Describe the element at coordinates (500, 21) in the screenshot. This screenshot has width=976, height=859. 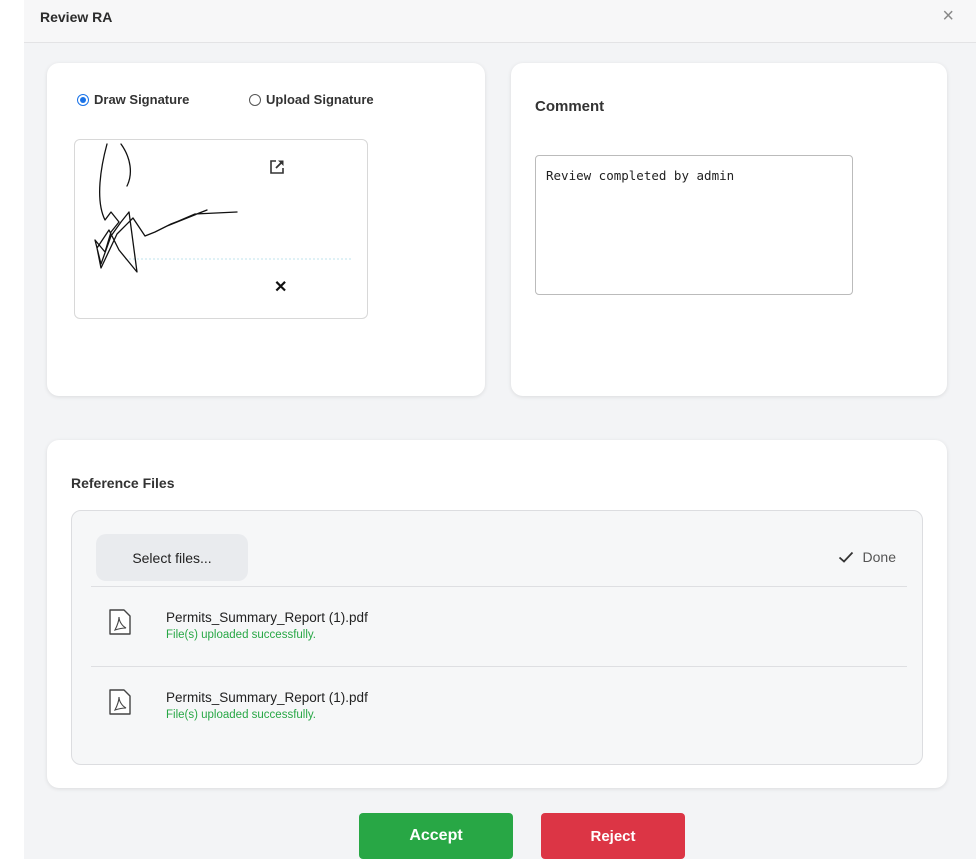
I see `dialog-header: Review RA ×` at that location.